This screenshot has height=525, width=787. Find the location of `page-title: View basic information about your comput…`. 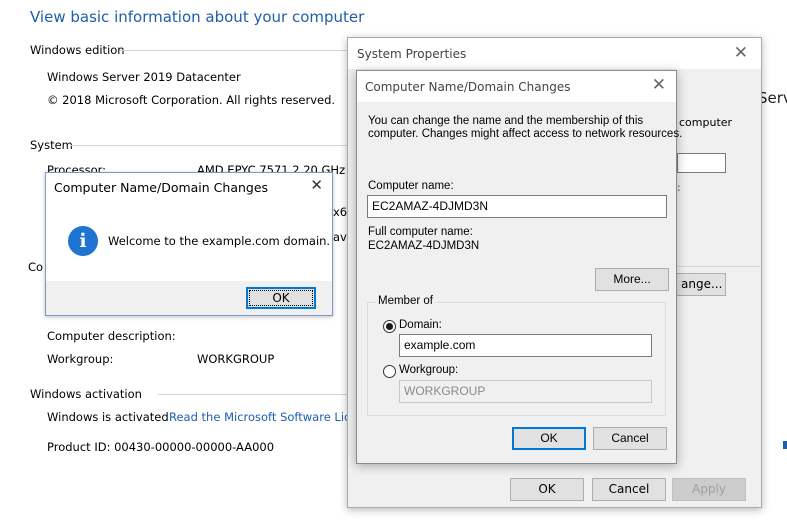

page-title: View basic information about your comput… is located at coordinates (197, 17).